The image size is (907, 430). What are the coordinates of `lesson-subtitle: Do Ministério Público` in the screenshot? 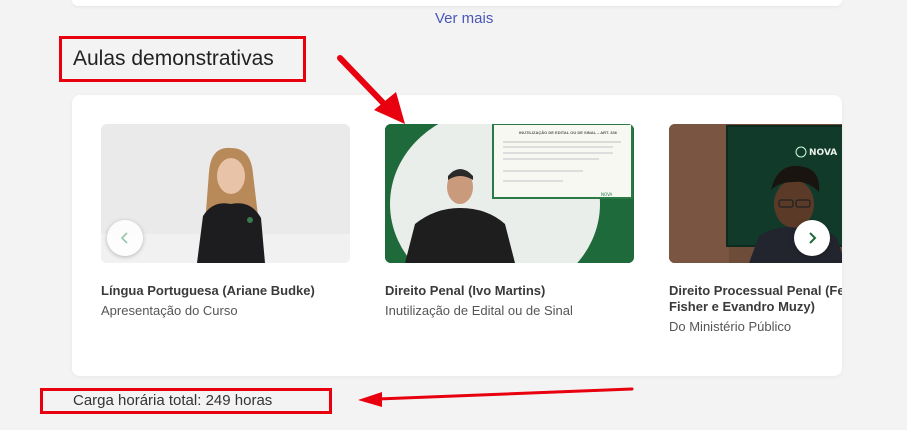 It's located at (730, 326).